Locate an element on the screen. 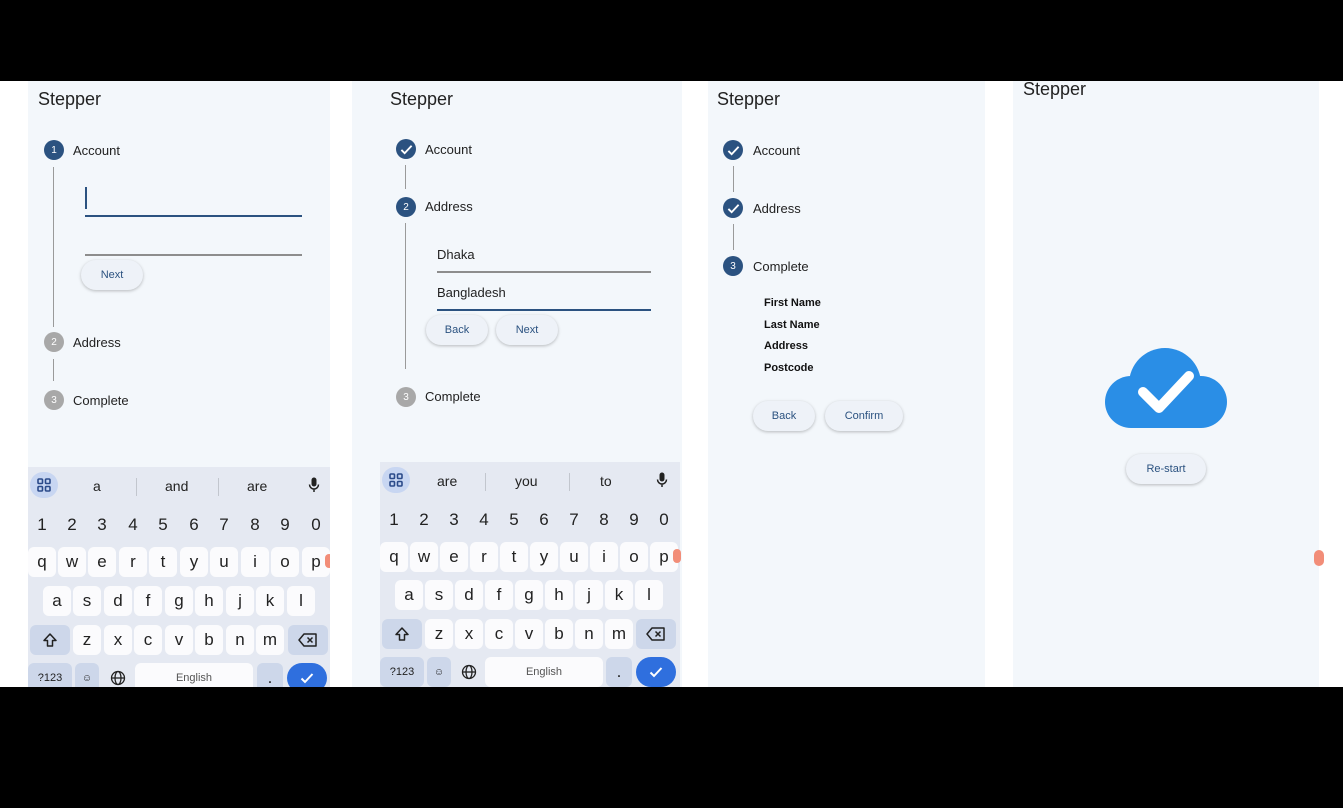 The image size is (1343, 808). key: t is located at coordinates (514, 557).